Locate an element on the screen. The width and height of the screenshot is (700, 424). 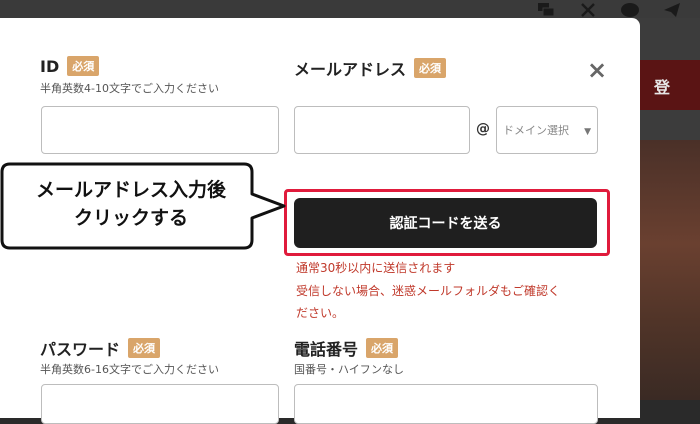
phone-required-badge: 必須 is located at coordinates (382, 348).